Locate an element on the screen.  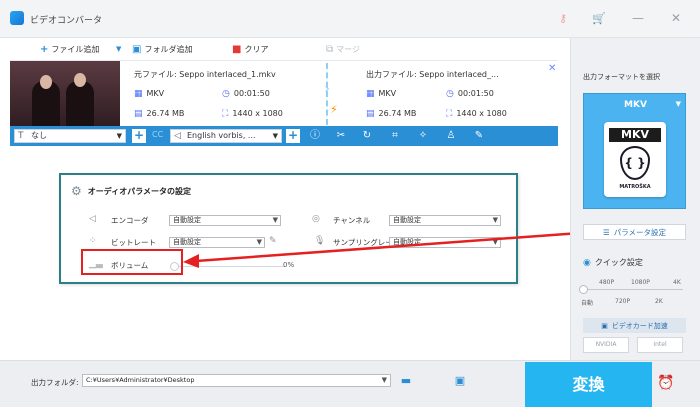
cart-icon: 🛒 is located at coordinates (599, 19).